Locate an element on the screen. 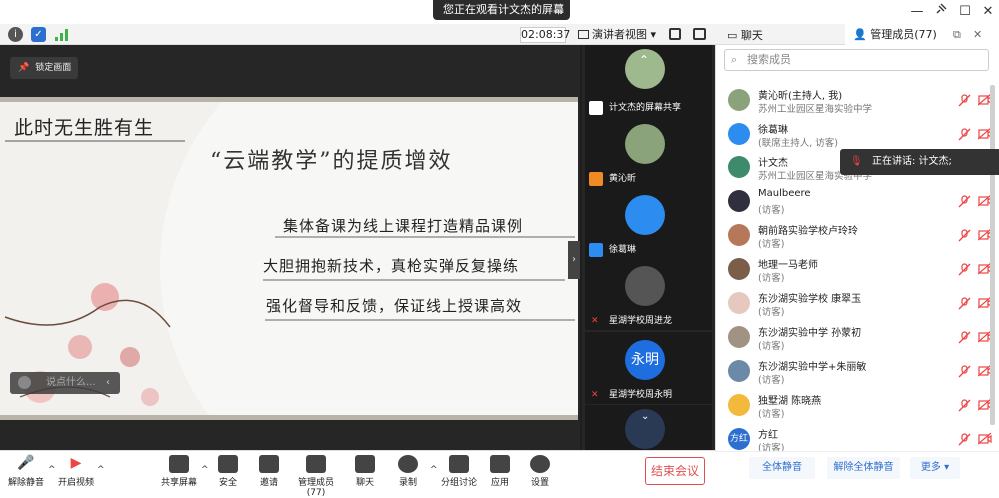 The image size is (999, 498). viewing-indicator: 您正在观看计文杰的屏幕 ☰ is located at coordinates (501, 10).